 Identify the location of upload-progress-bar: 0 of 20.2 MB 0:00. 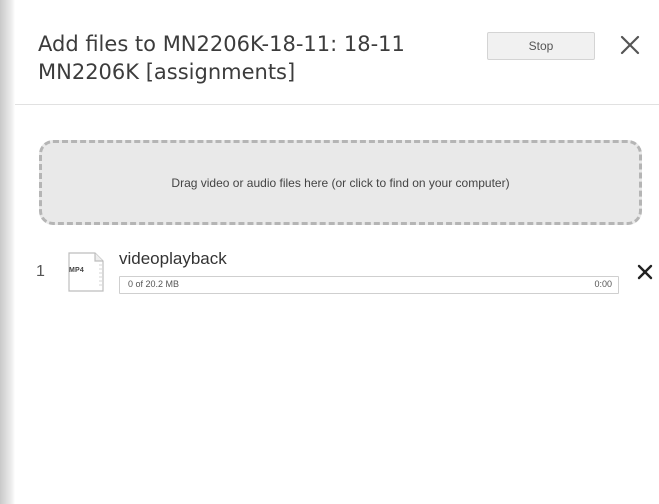
(369, 285).